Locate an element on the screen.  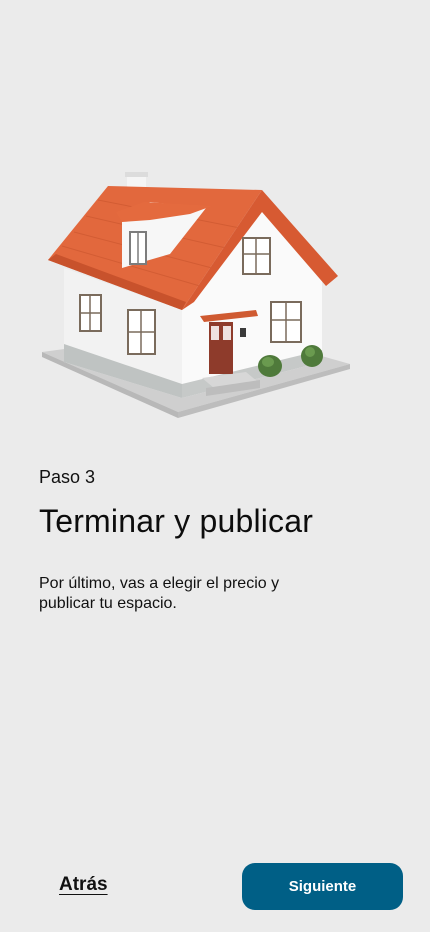
step-label: Paso 3 is located at coordinates (67, 477).